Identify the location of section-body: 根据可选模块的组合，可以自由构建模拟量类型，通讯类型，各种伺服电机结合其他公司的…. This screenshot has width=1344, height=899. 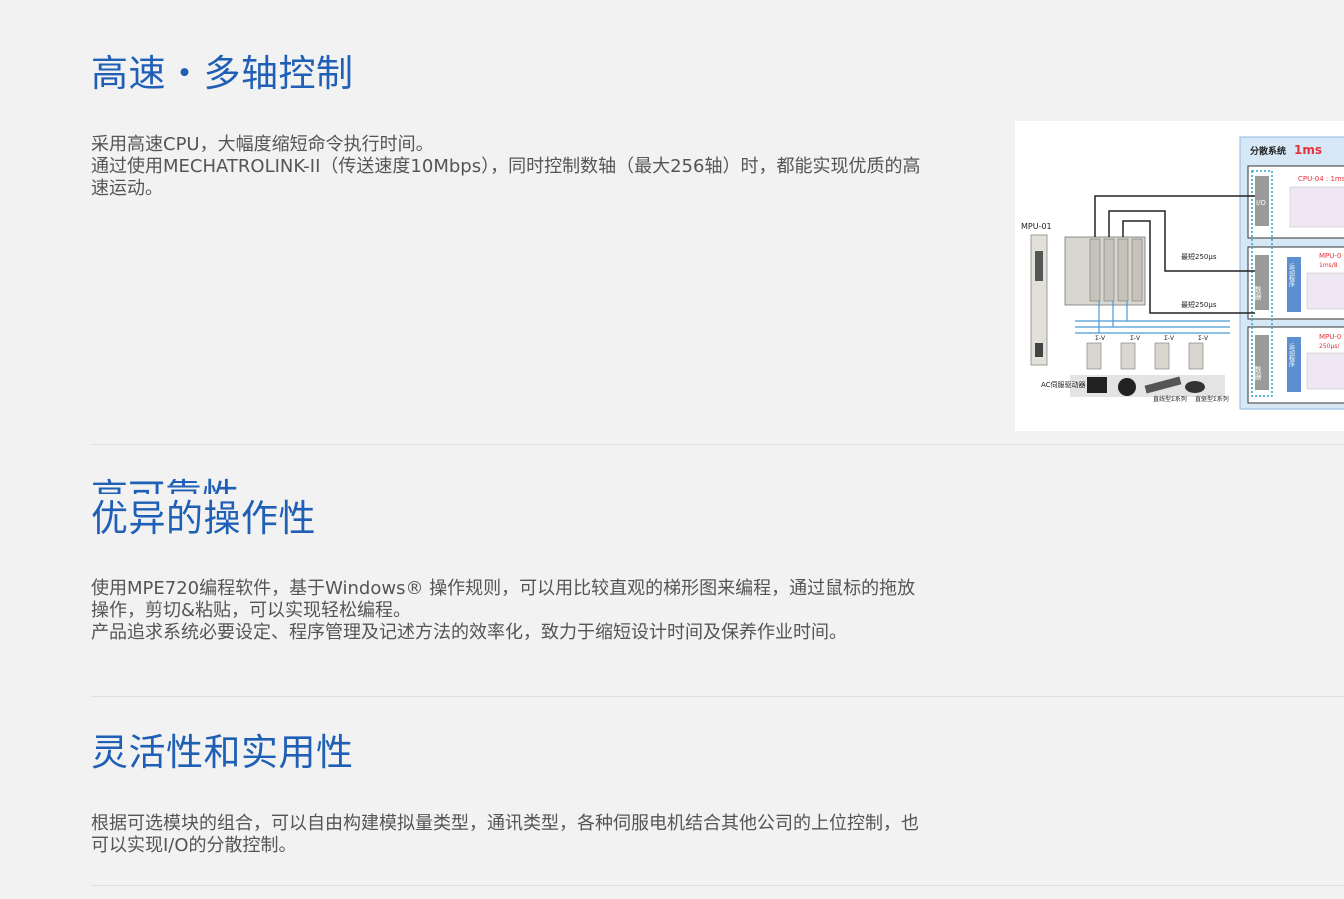
(511, 835).